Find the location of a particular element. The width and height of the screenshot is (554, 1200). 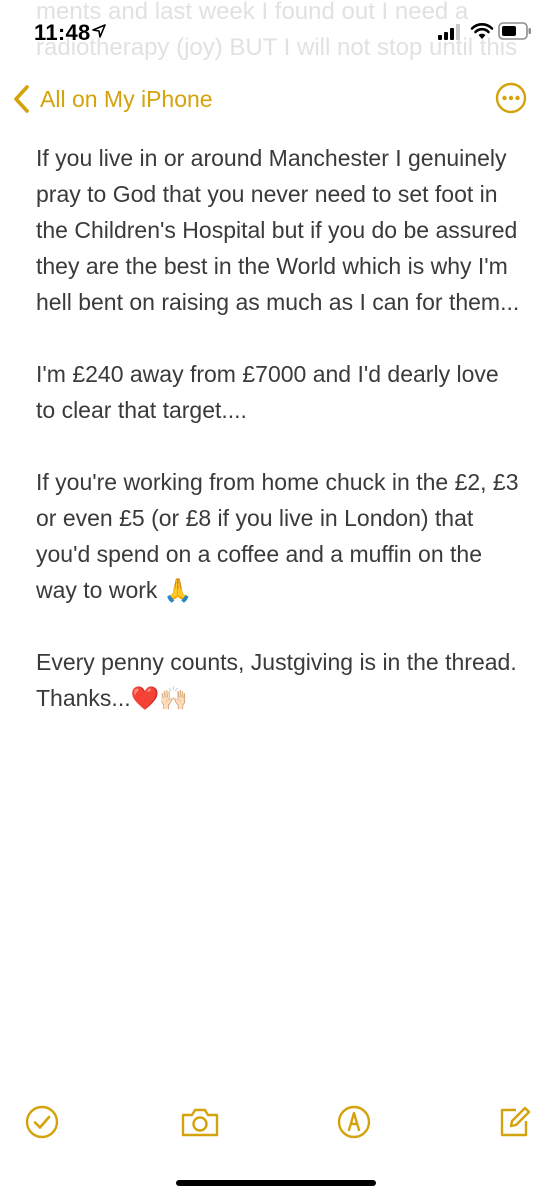

status-time: 11:48 is located at coordinates (62, 32).